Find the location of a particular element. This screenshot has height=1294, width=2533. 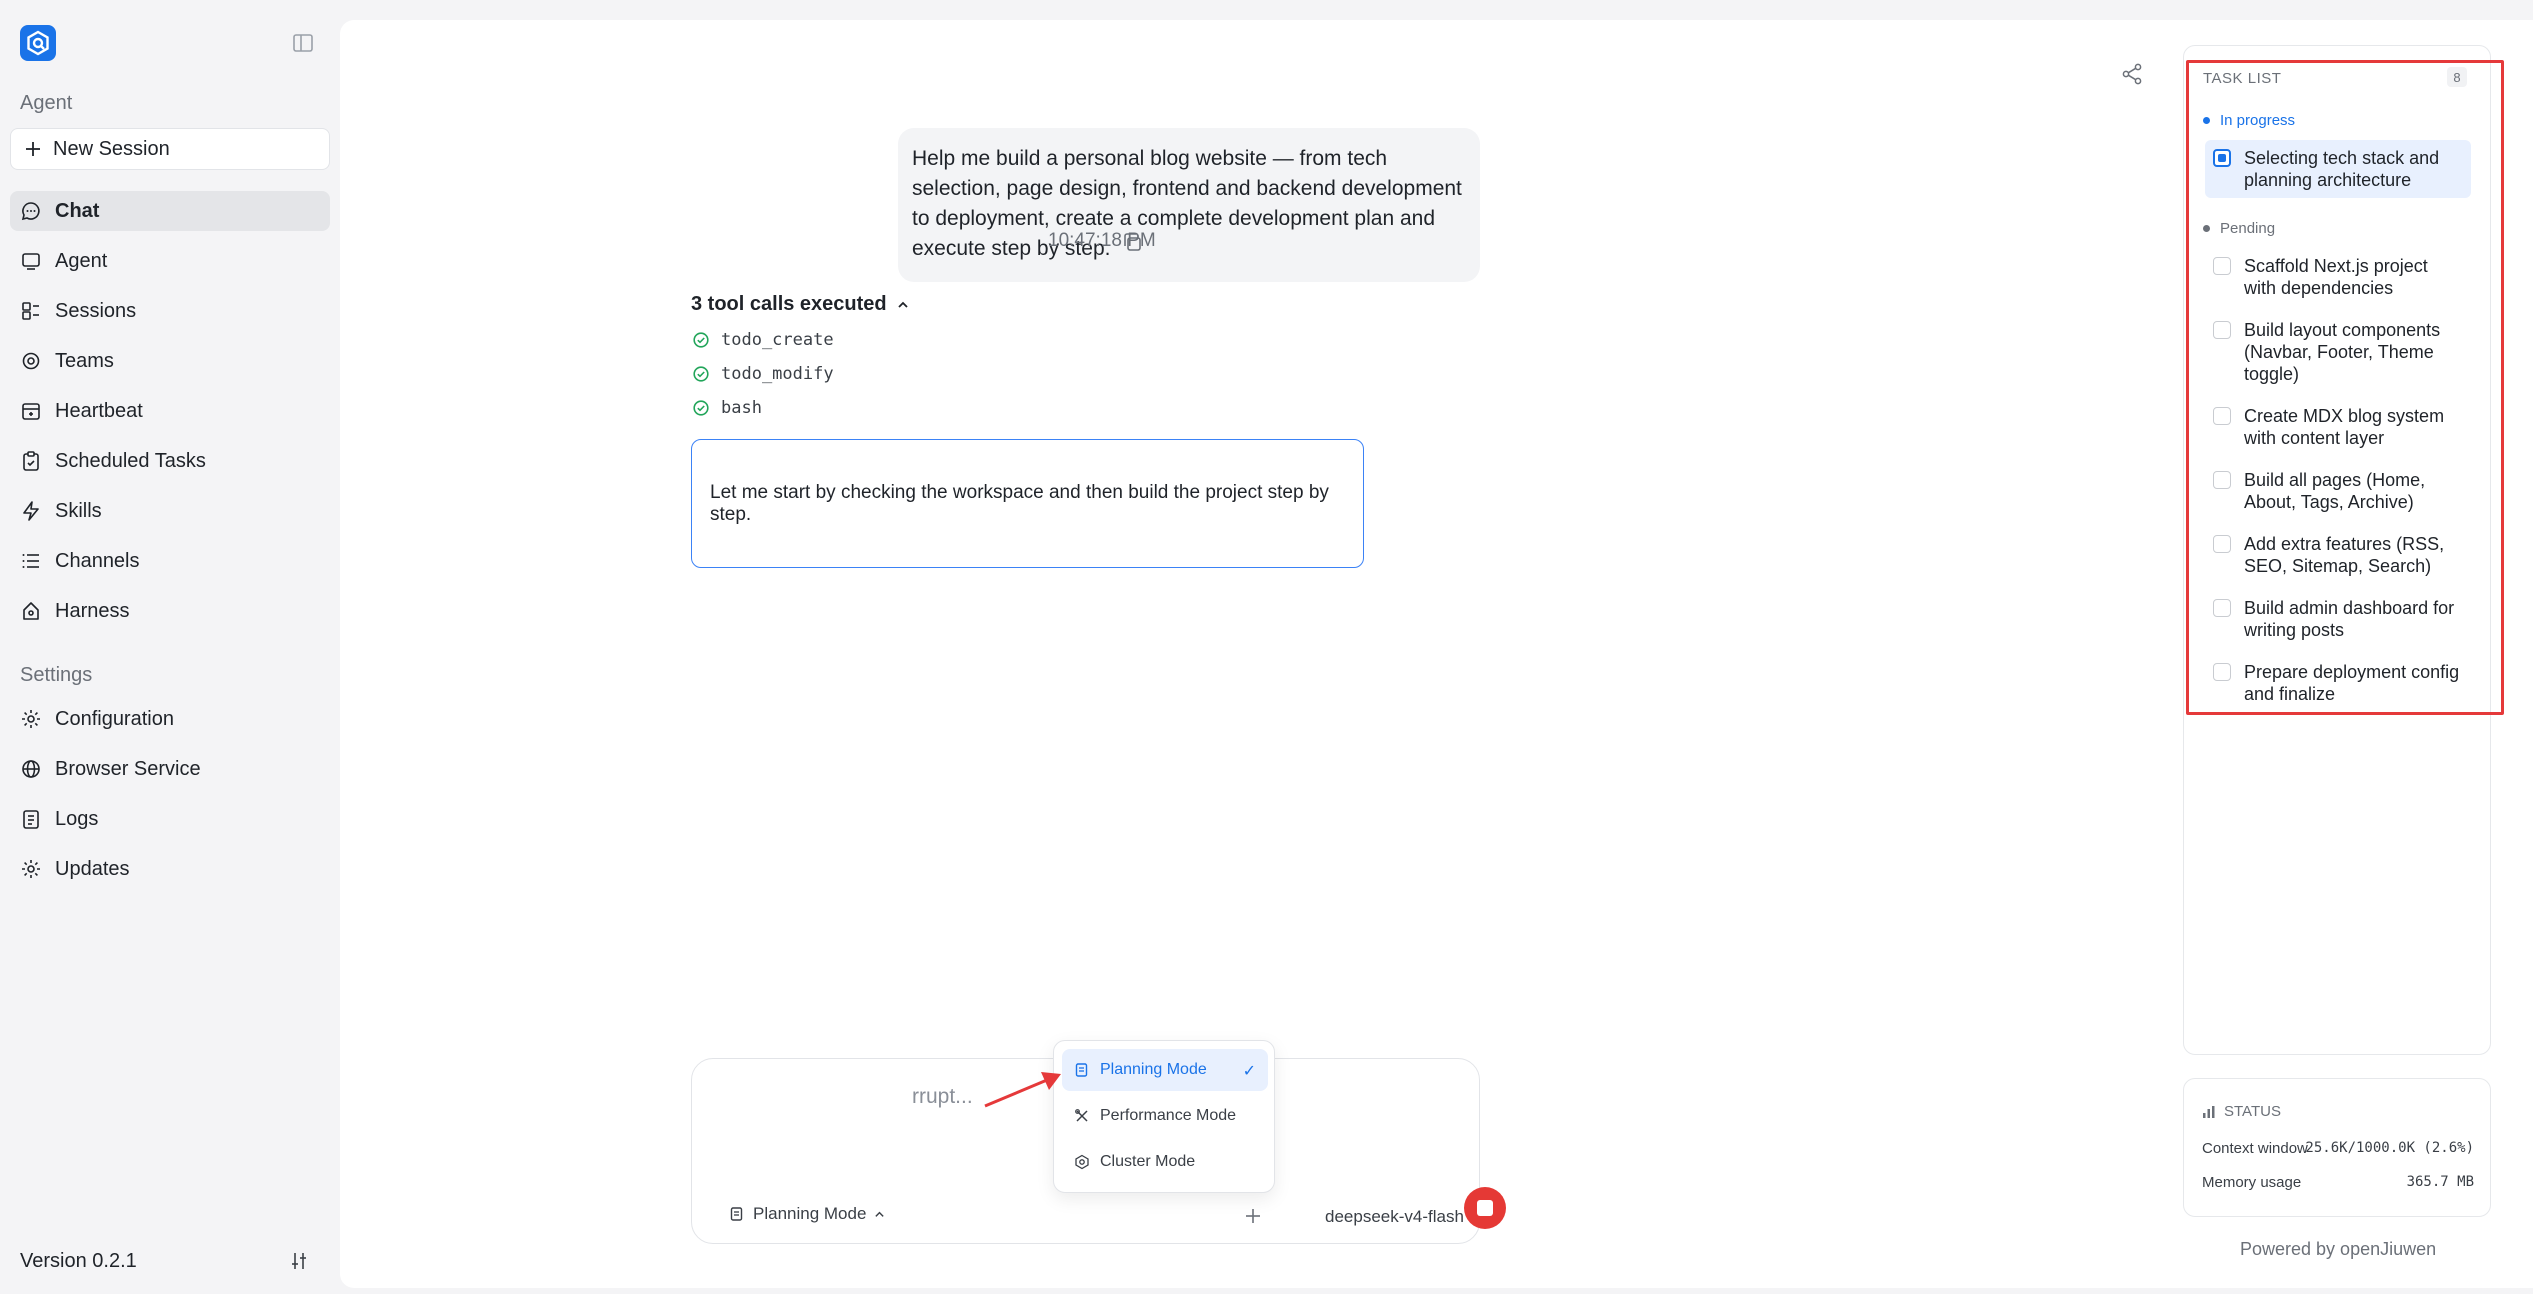

sidebar-item-browser-service: Browser Service is located at coordinates (170, 769).